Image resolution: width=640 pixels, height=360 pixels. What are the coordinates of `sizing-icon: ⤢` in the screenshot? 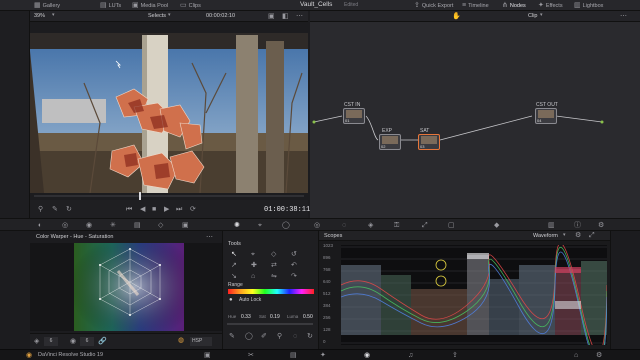 It's located at (425, 225).